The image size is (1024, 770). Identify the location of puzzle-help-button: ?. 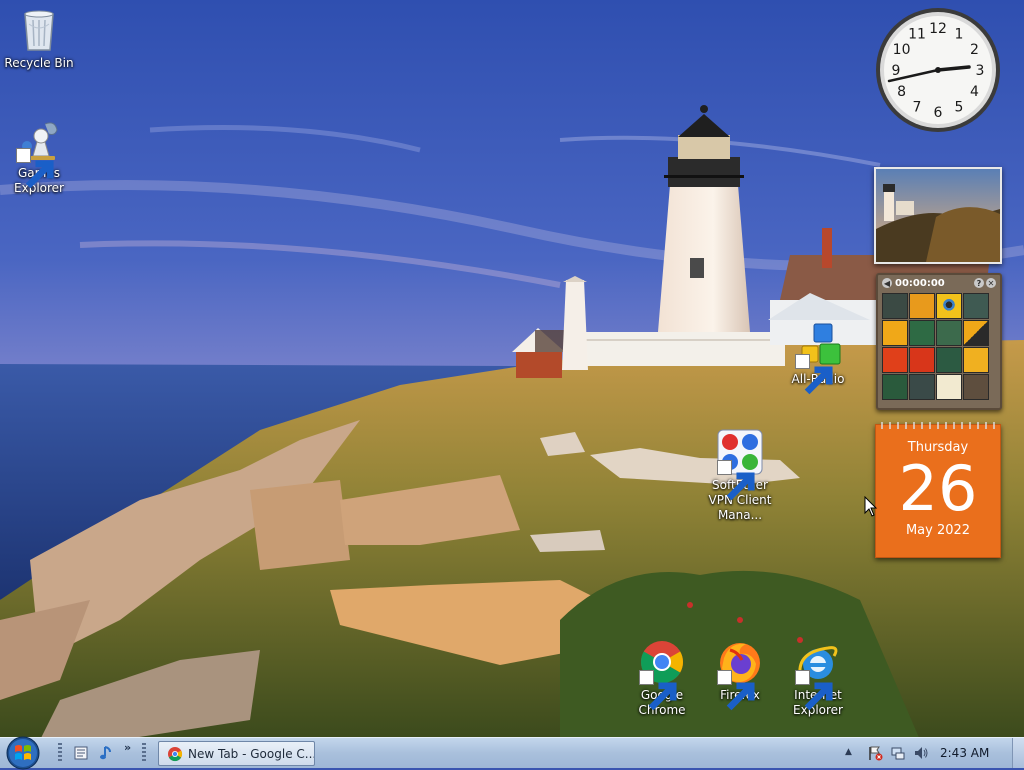
(979, 283).